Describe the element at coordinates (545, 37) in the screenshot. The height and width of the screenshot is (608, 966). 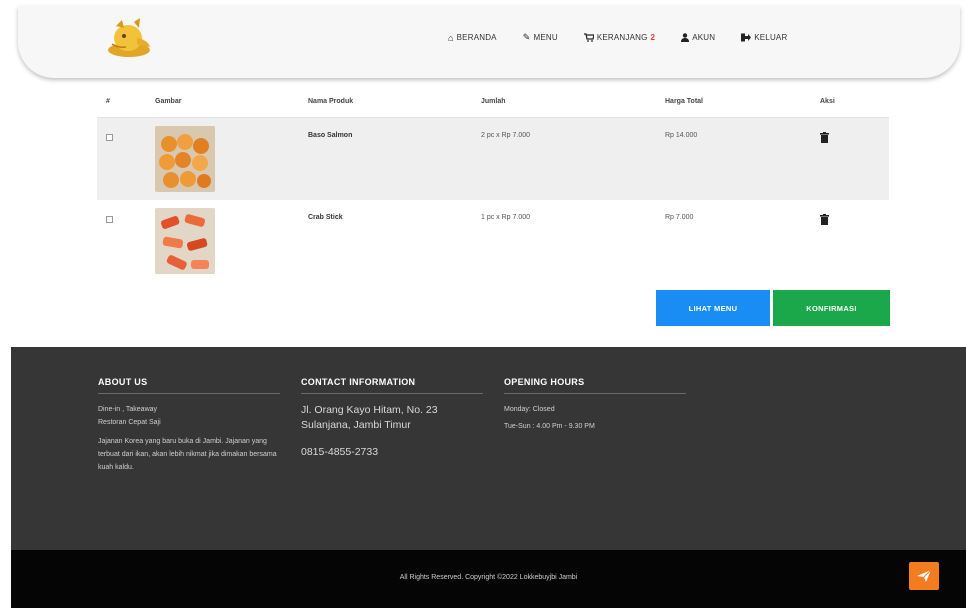
I see `nav-menu-label: MENU` at that location.